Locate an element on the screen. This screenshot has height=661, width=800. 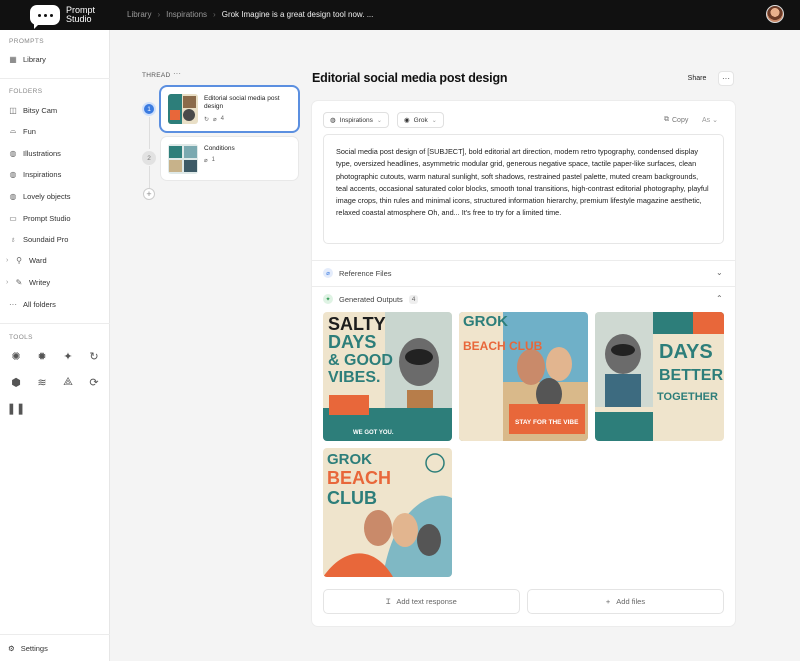
chevron-up-icon: ⌃ is located at coordinates (719, 298).